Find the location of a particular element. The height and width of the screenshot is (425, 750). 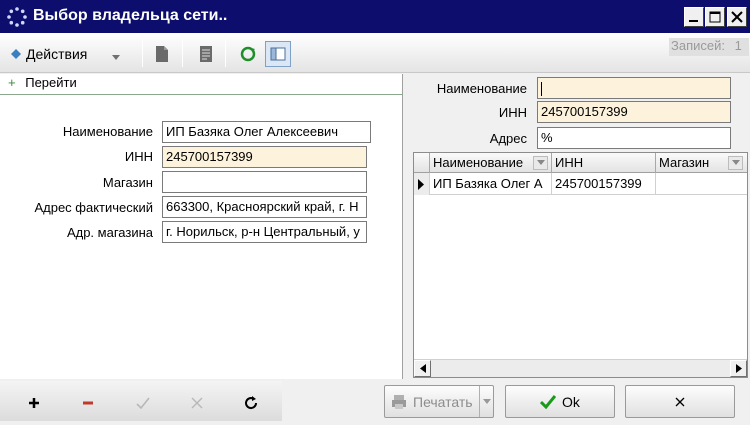

inn-field: 245700157399 is located at coordinates (264, 157).